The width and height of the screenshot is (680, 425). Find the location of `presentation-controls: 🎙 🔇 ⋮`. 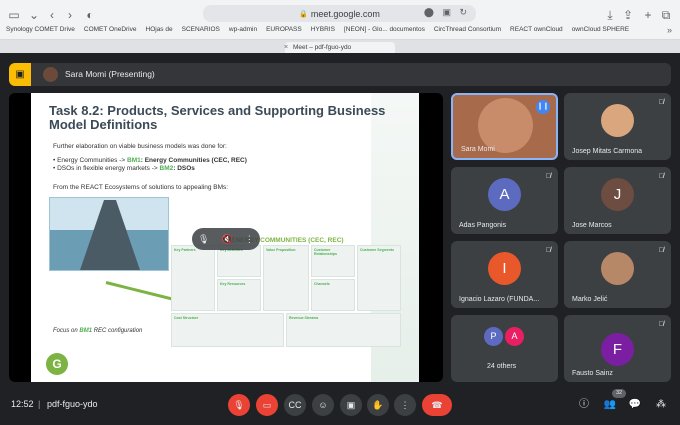

presentation-controls: 🎙 🔇 ⋮ is located at coordinates (226, 239).